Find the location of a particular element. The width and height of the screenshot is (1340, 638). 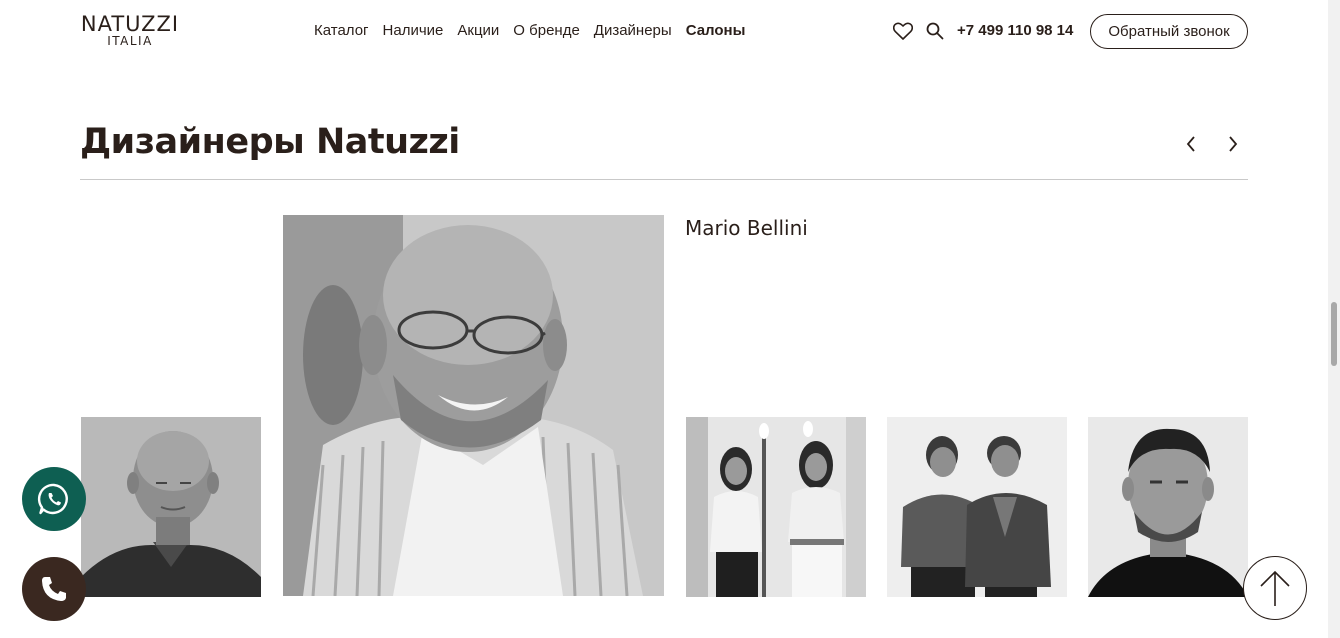

logo-main-text: NATUZZI is located at coordinates (130, 24).